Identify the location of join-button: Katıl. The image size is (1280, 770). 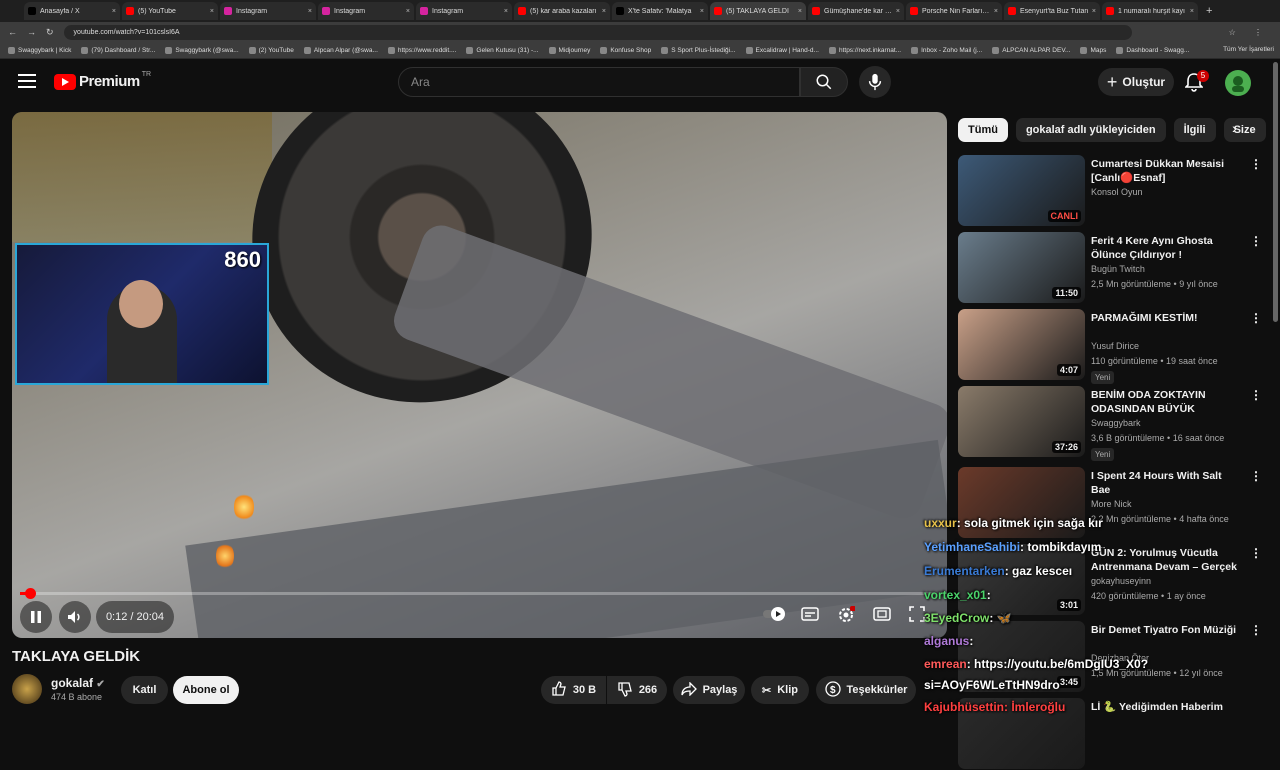
(144, 690).